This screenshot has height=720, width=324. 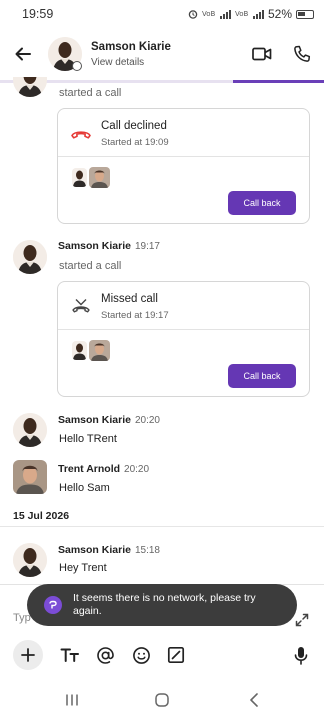 I want to click on emoji-button, so click(x=141, y=655).